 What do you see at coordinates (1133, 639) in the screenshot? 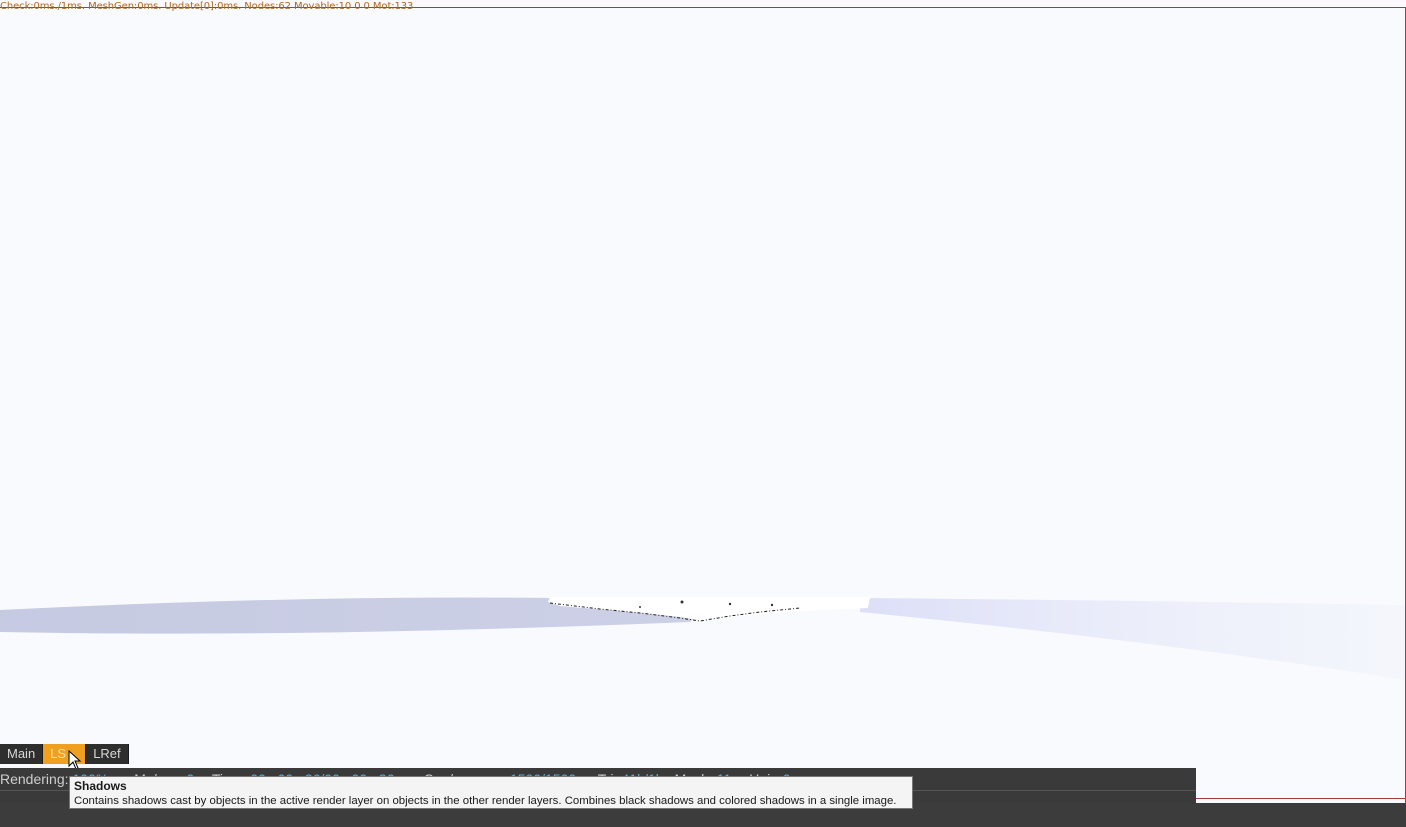
I see `shadow-right` at bounding box center [1133, 639].